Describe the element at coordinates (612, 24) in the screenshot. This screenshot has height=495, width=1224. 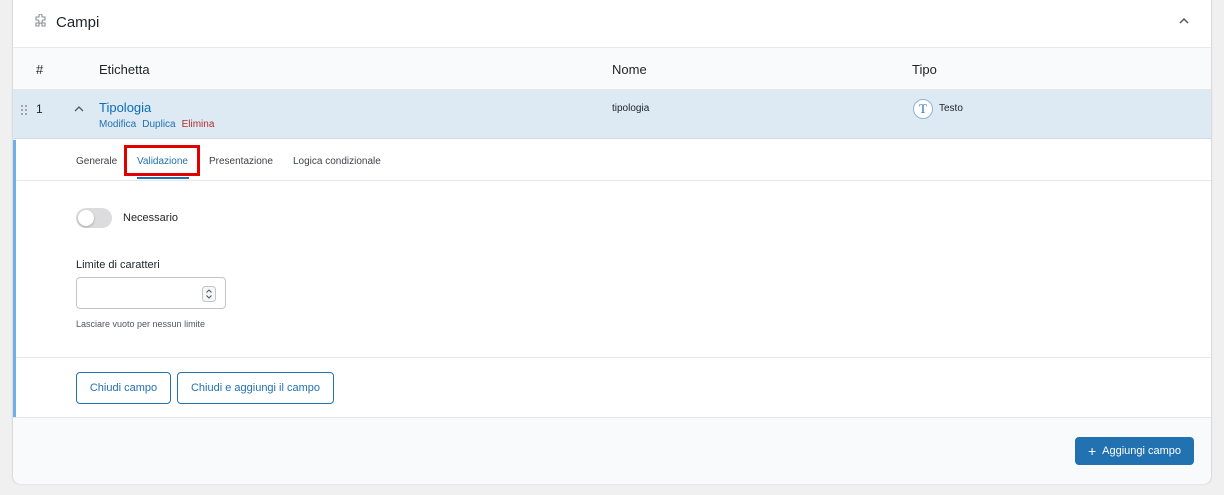
I see `panel-header: Campi` at that location.